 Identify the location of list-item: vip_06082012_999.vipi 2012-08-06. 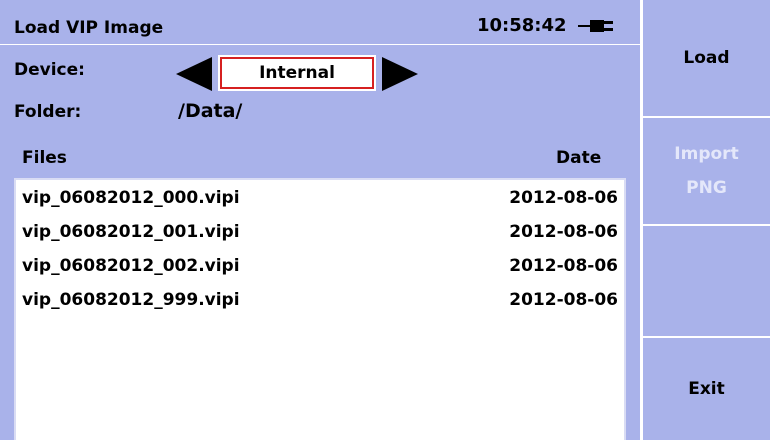
(320, 299).